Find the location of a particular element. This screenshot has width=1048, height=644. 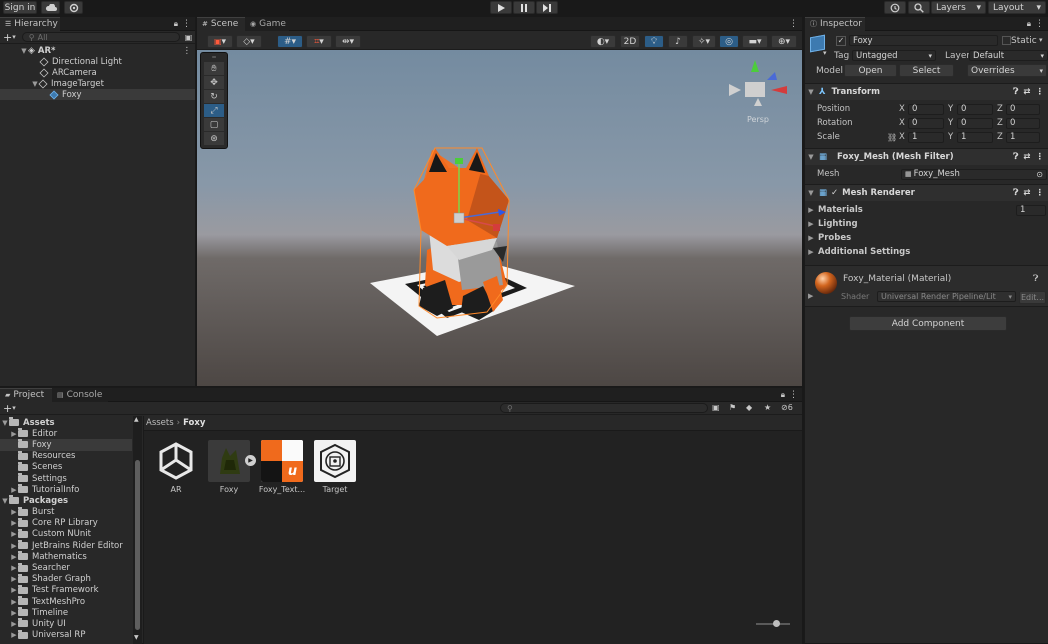

rect-tool-icon: ▢ is located at coordinates (214, 124).